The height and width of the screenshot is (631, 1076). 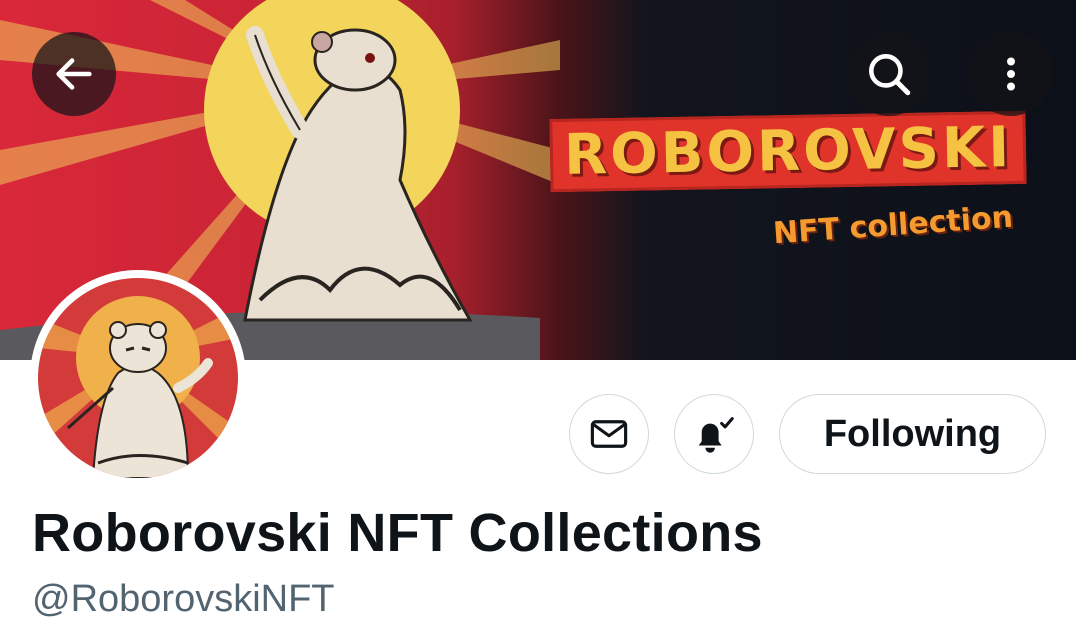 I want to click on notifications-button, so click(x=714, y=434).